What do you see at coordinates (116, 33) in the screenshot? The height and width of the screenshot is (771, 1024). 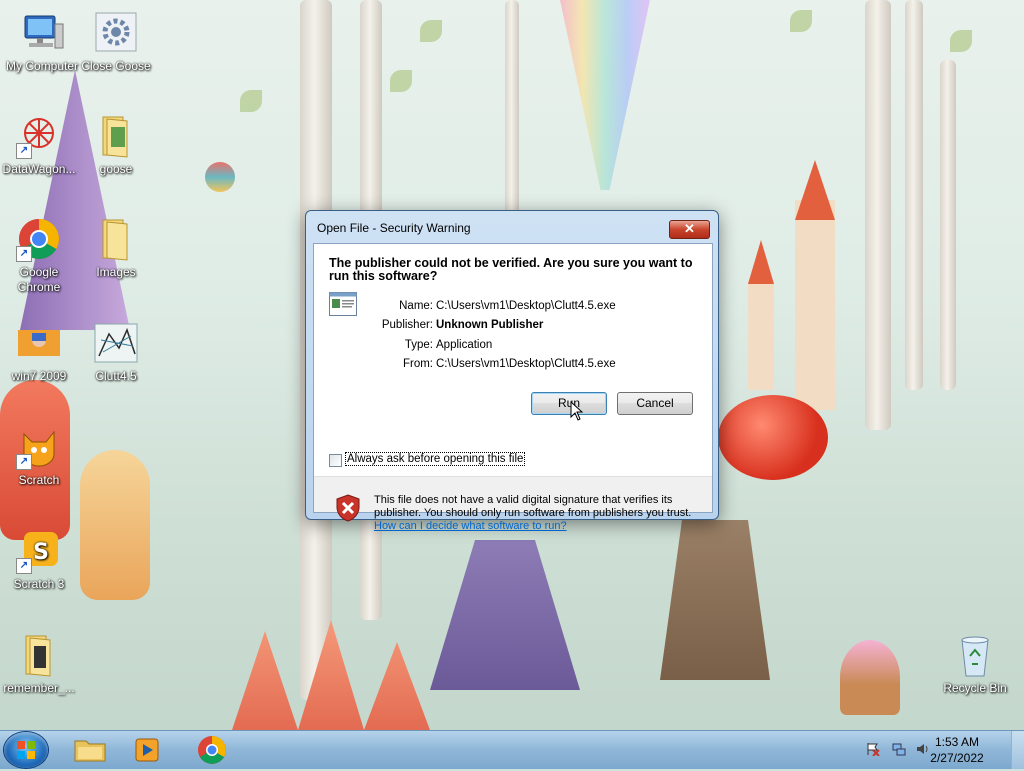 I see `gear-icon` at bounding box center [116, 33].